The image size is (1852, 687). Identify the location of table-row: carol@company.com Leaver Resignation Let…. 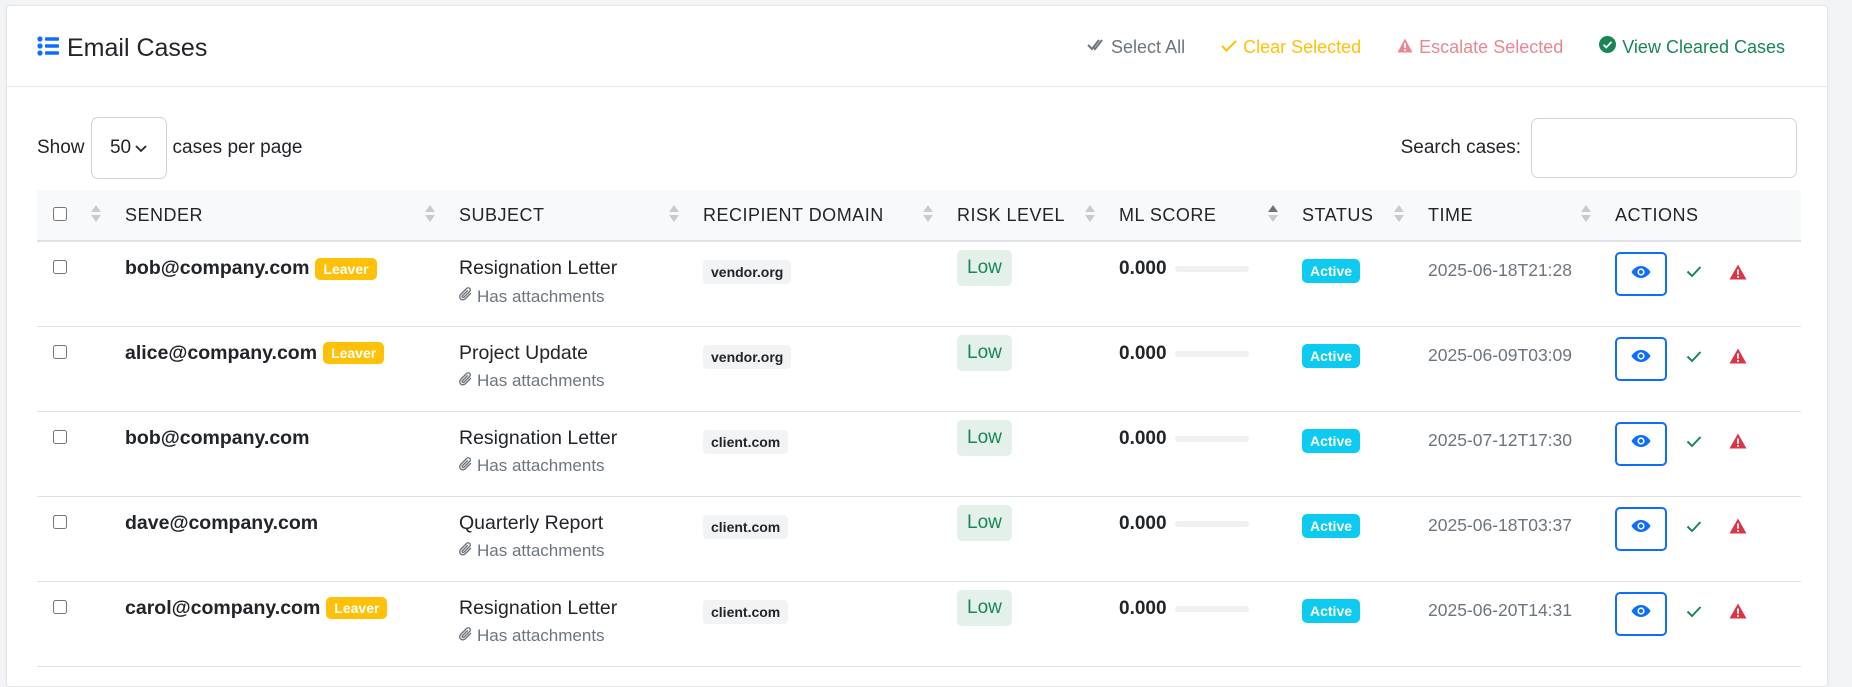
(919, 624).